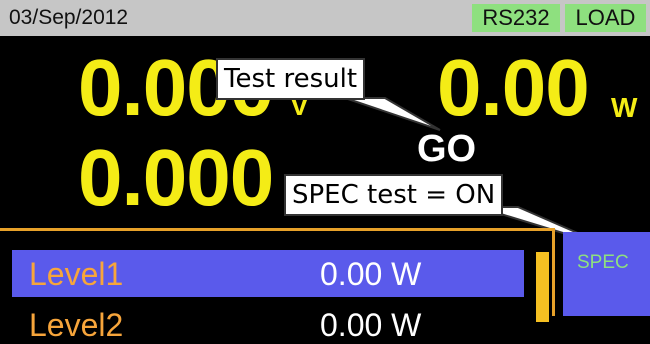 This screenshot has height=344, width=650. I want to click on test-result-pointer, so click(392, 114).